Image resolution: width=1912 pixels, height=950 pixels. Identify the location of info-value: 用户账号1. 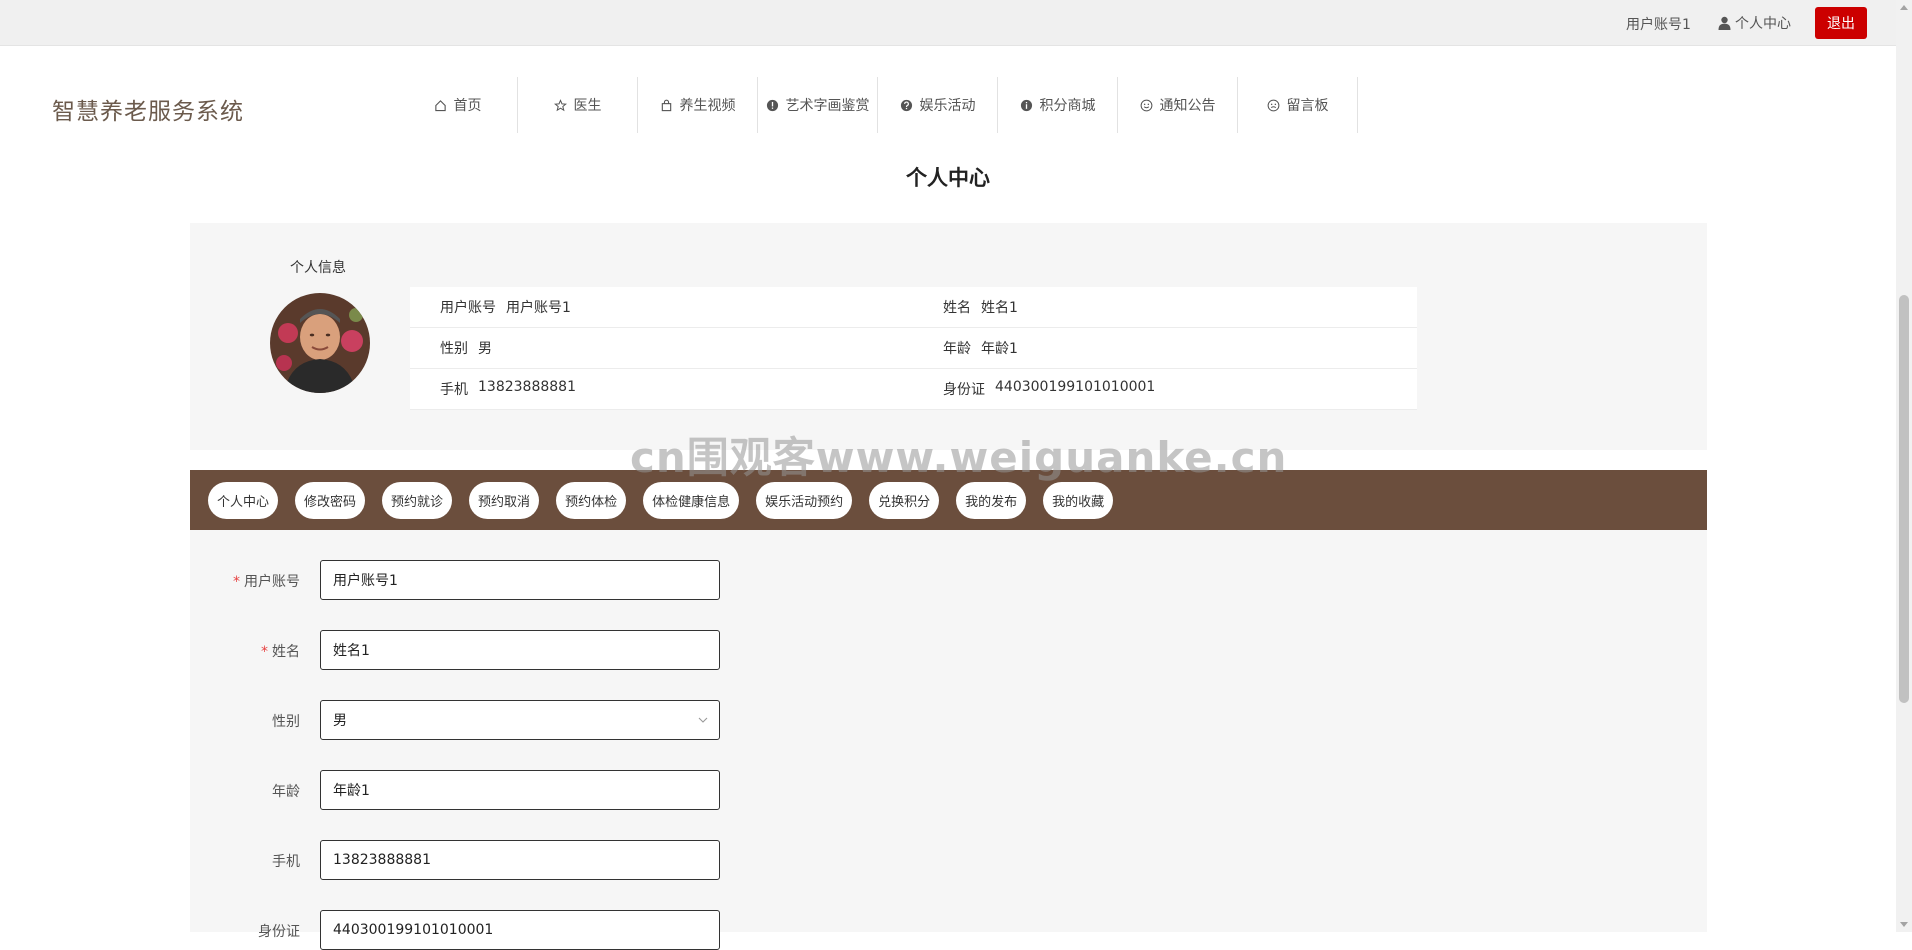
(538, 308).